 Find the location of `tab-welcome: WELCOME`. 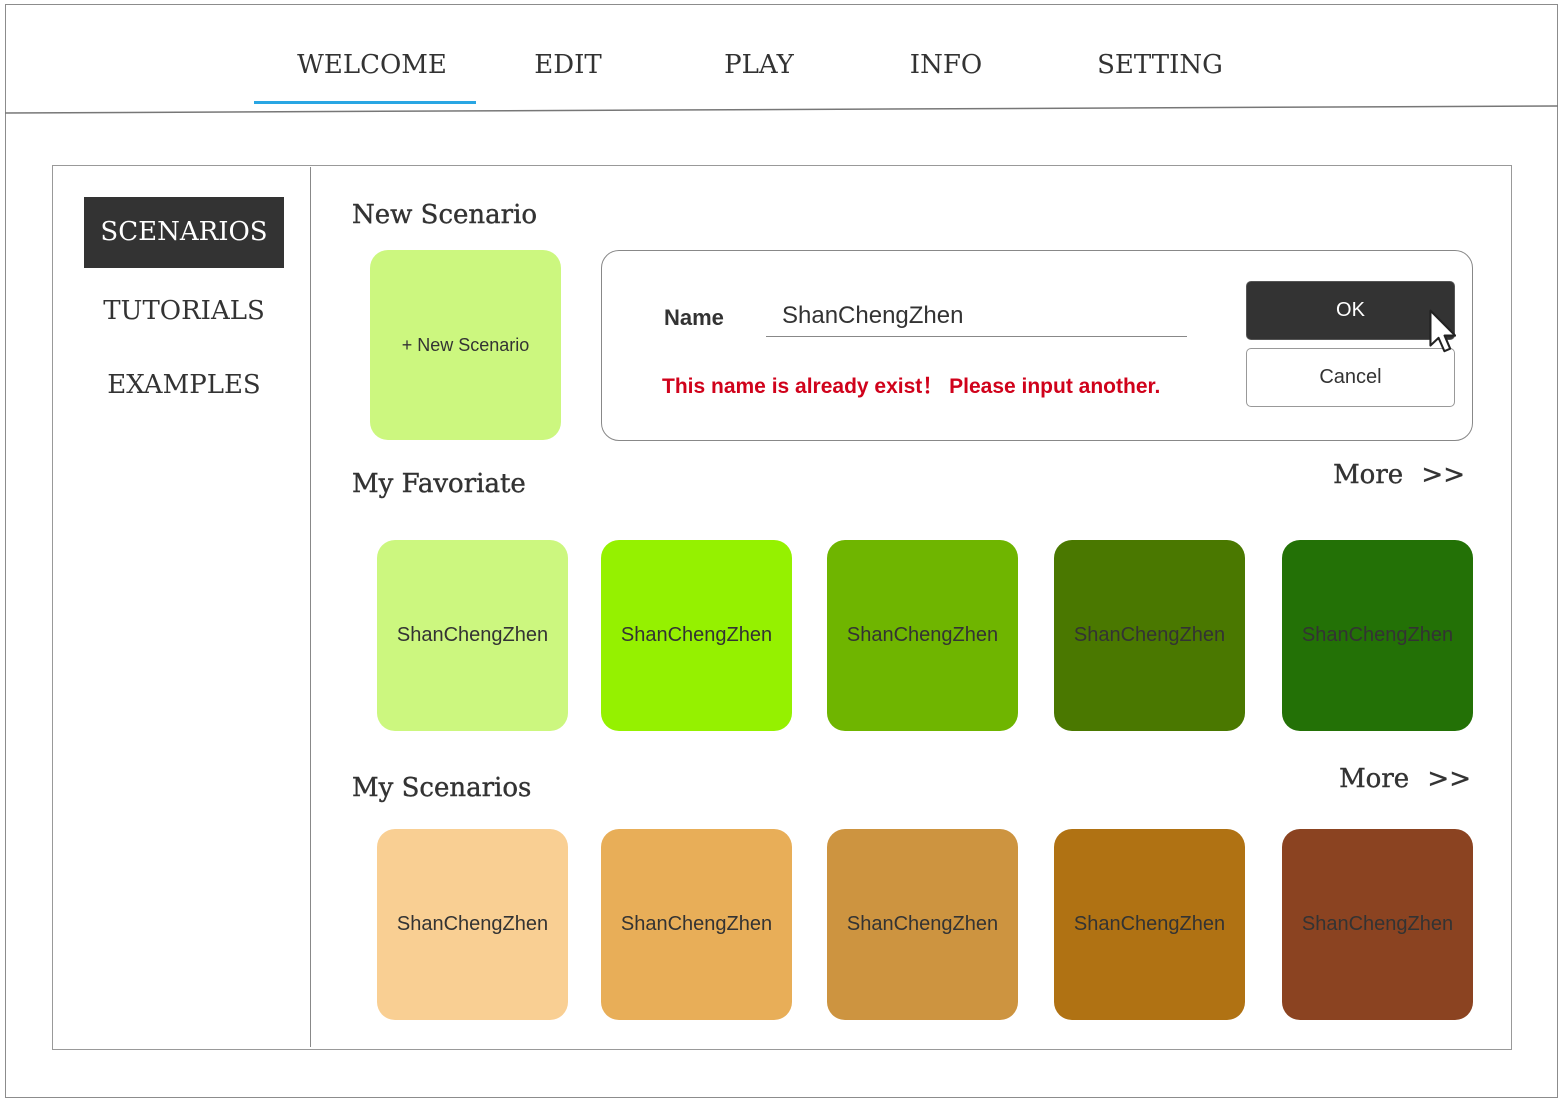

tab-welcome: WELCOME is located at coordinates (372, 65).